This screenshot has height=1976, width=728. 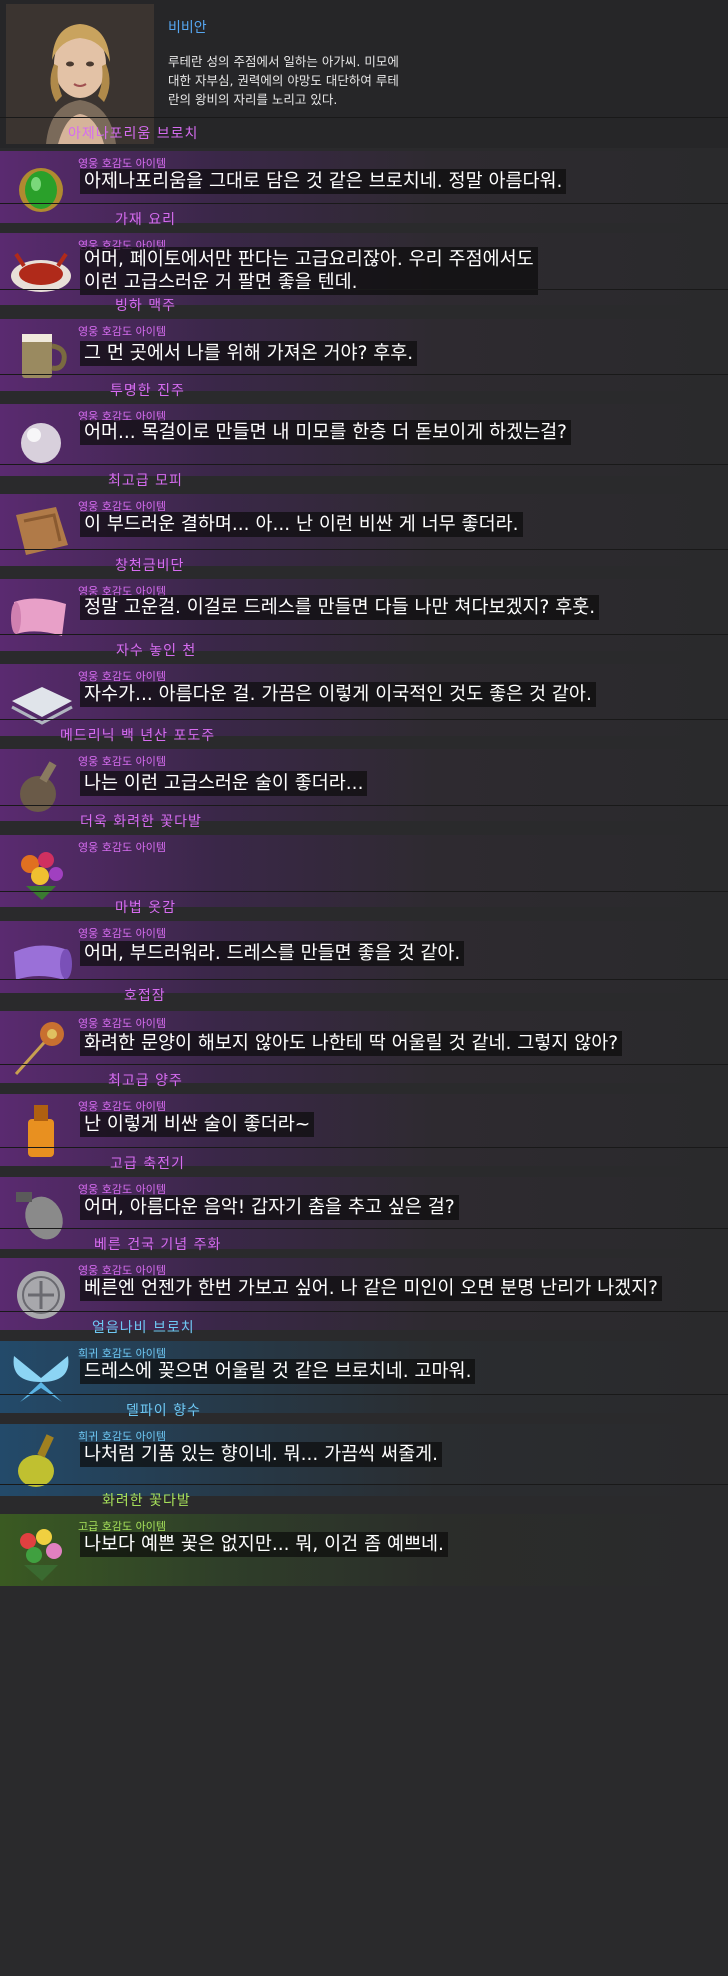 I want to click on reaction-quote: 어머, 아름다운 음악! 갑자기 춤을 추고 싶은 걸?, so click(x=269, y=1207).